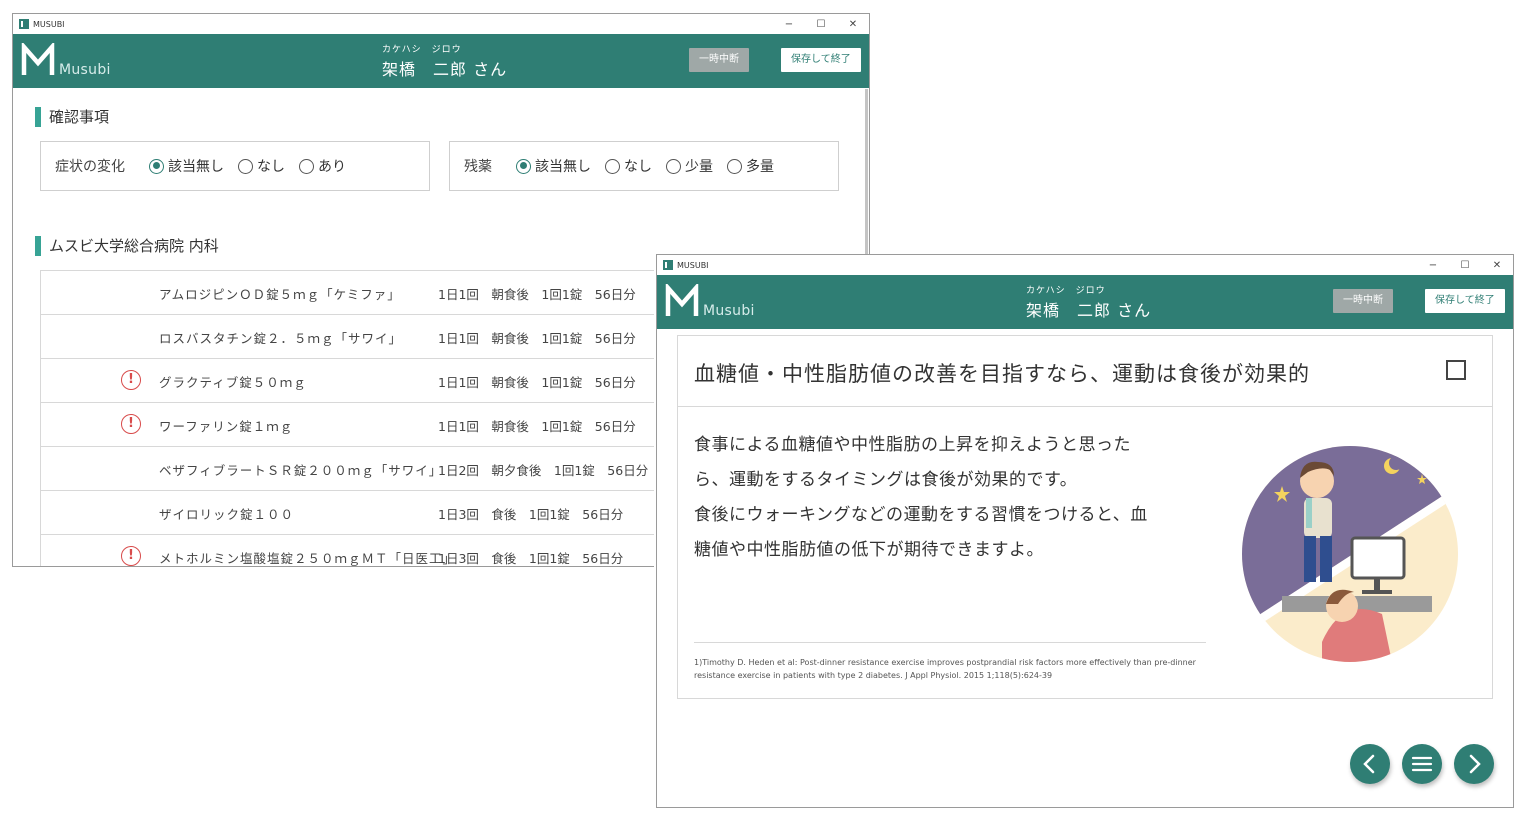 The image size is (1536, 824). Describe the element at coordinates (360, 381) in the screenshot. I see `table-row: ! グラクティブ錠５０ｍｇ 1日1回 朝食後 1回1錠 56日分` at that location.